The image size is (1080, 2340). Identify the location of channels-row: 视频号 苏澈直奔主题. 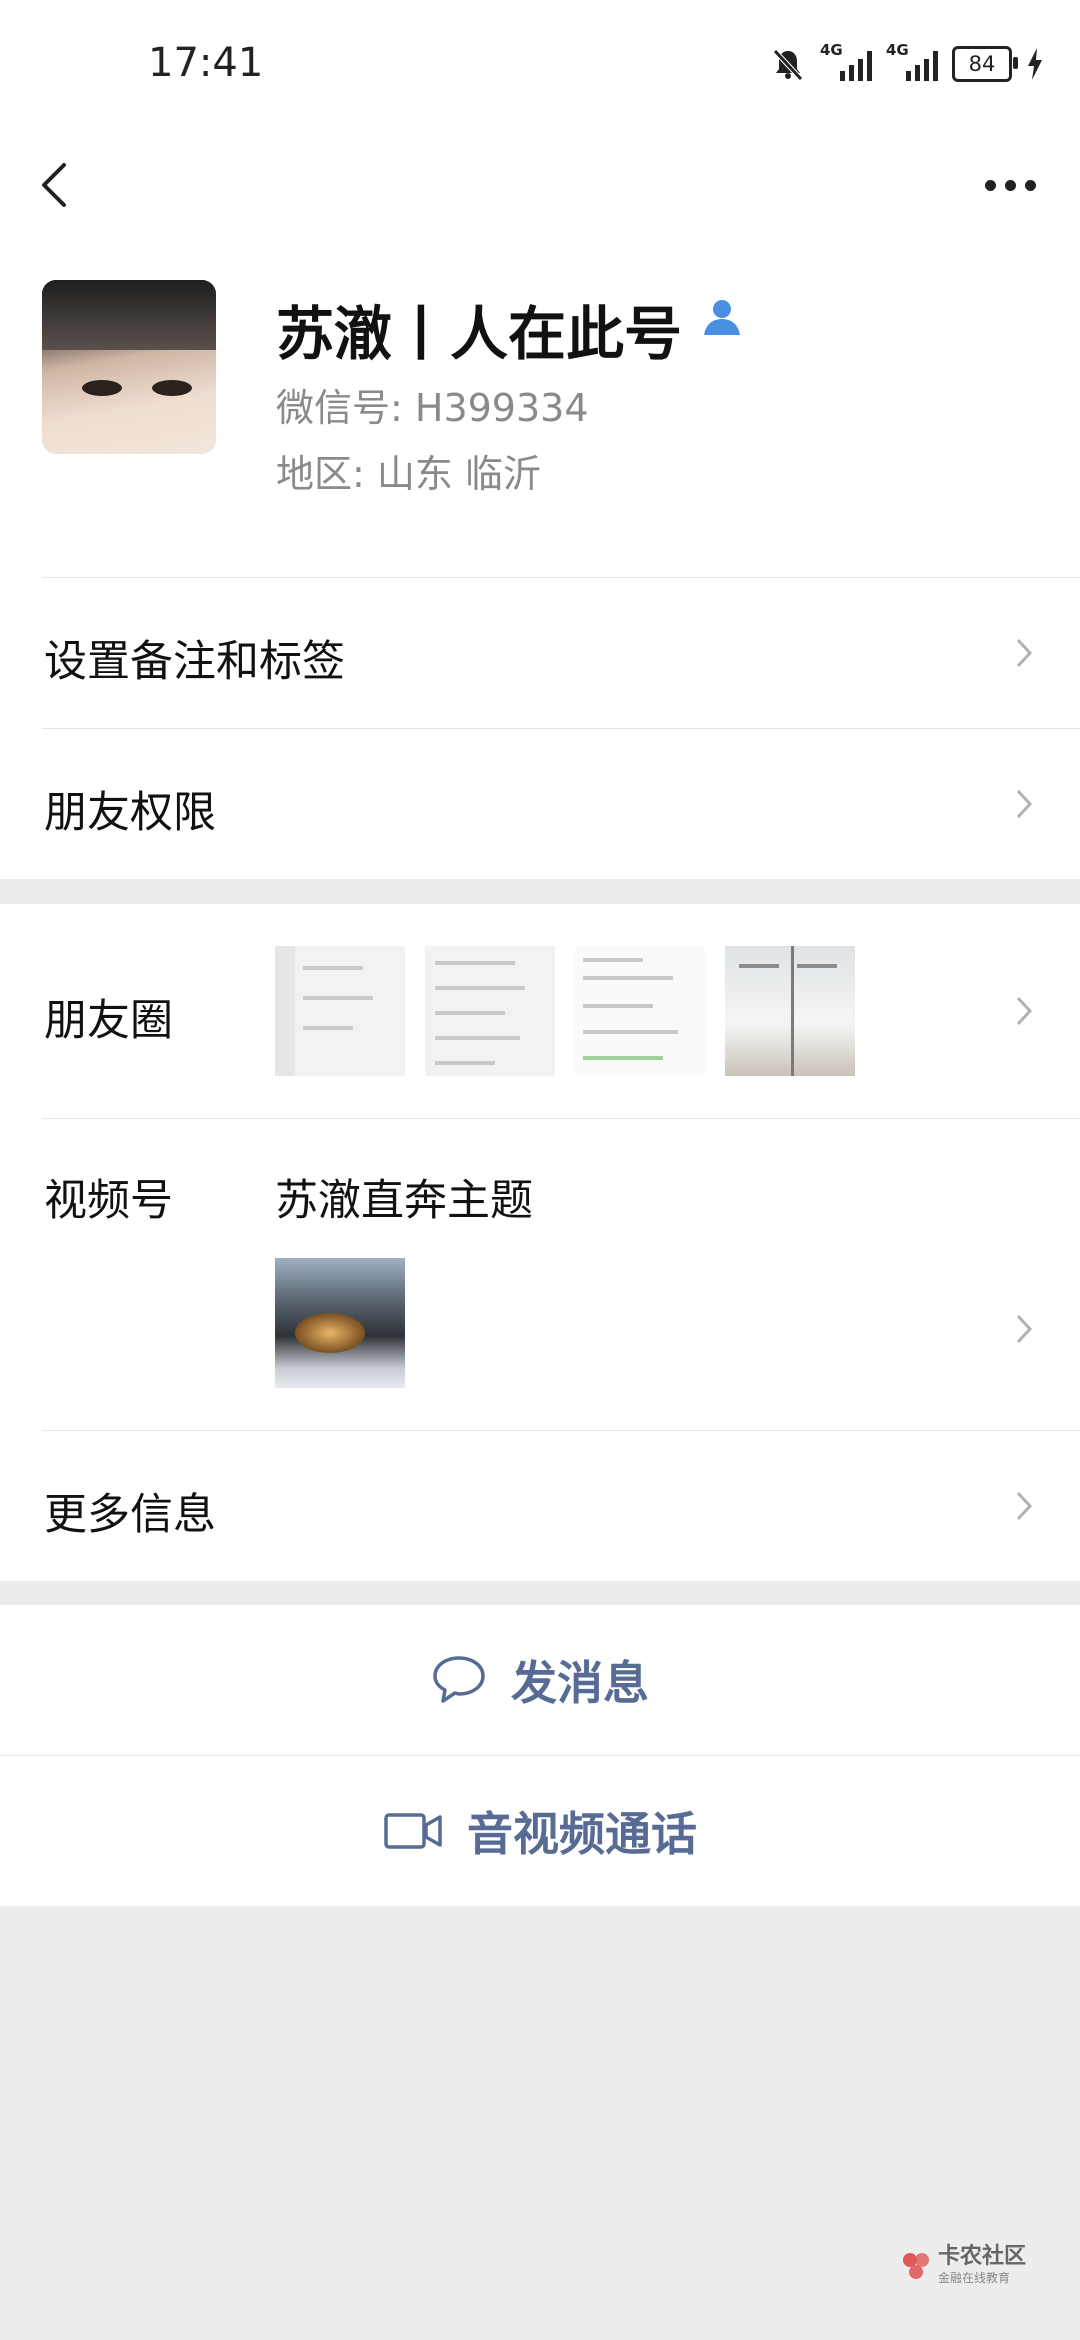
(540, 1274).